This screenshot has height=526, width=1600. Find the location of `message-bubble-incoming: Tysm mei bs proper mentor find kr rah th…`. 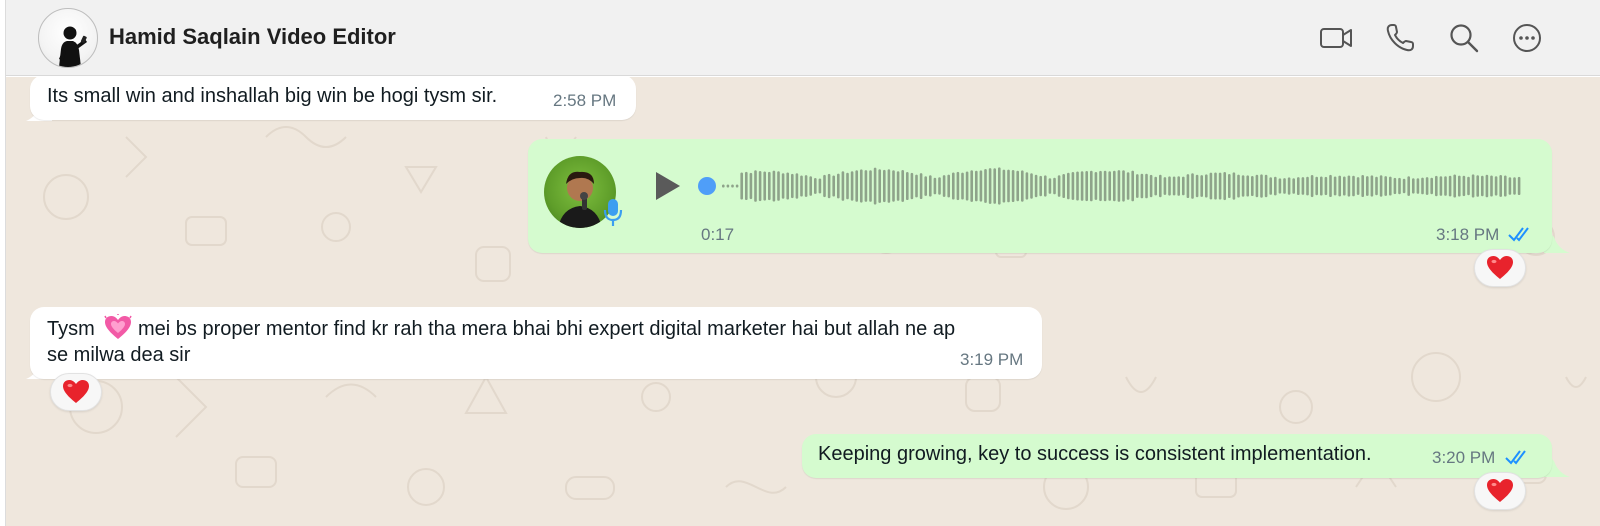

message-bubble-incoming: Tysm mei bs proper mentor find kr rah th… is located at coordinates (536, 343).